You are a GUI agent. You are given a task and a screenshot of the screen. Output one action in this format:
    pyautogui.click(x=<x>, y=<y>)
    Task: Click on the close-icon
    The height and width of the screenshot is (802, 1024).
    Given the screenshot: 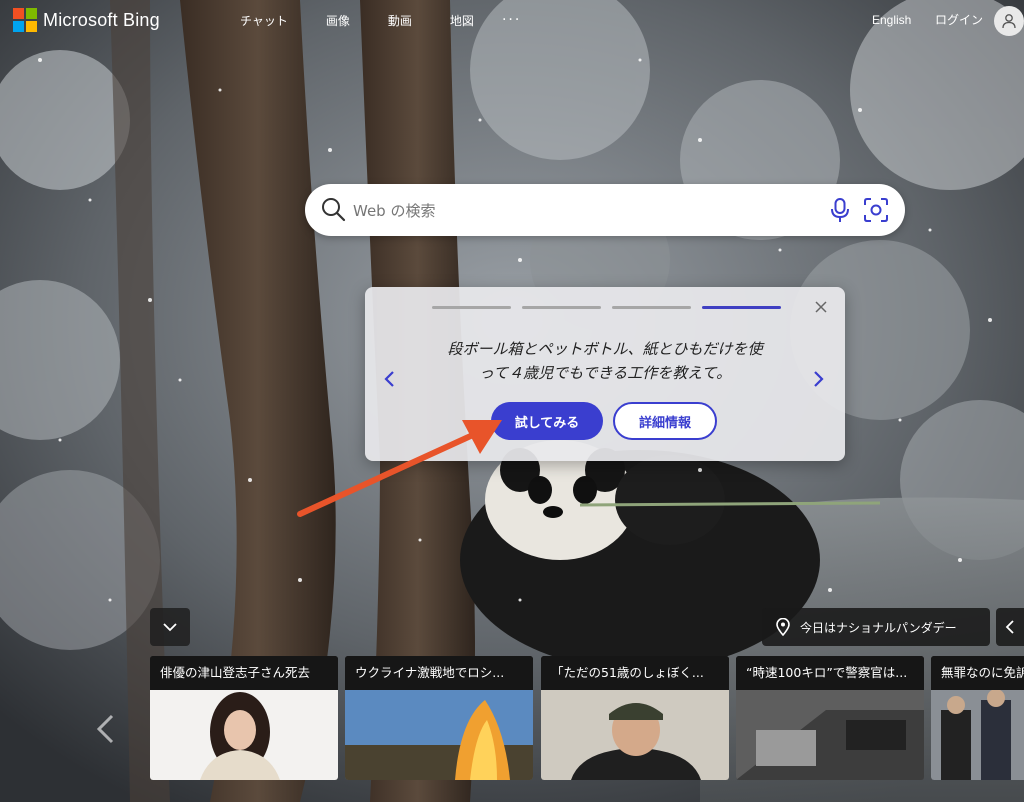 What is the action you would take?
    pyautogui.click(x=821, y=307)
    